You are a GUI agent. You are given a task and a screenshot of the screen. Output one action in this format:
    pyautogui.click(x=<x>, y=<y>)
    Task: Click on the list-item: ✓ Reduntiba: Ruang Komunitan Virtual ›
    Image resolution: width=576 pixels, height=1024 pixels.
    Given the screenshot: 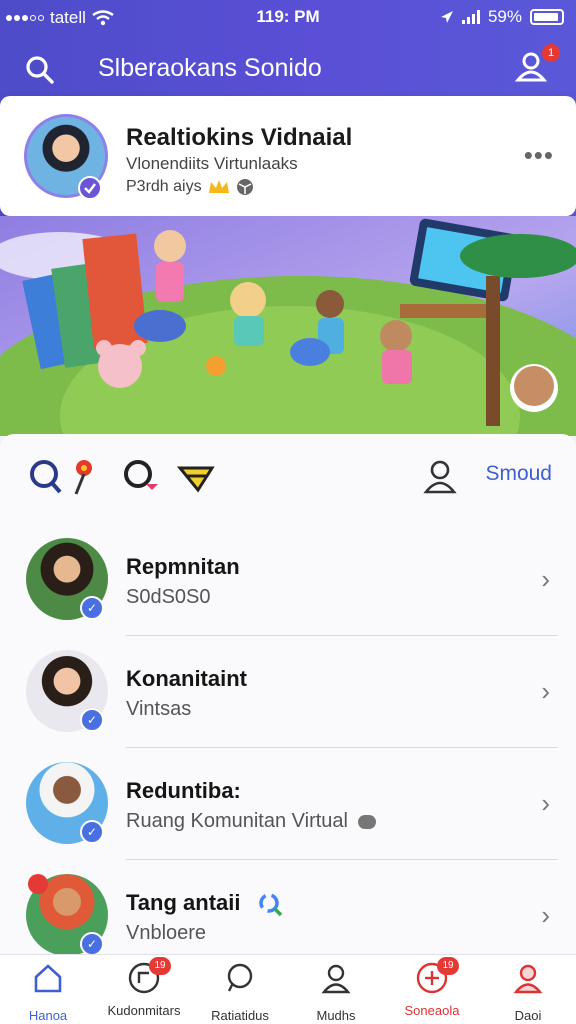 What is the action you would take?
    pyautogui.click(x=288, y=804)
    